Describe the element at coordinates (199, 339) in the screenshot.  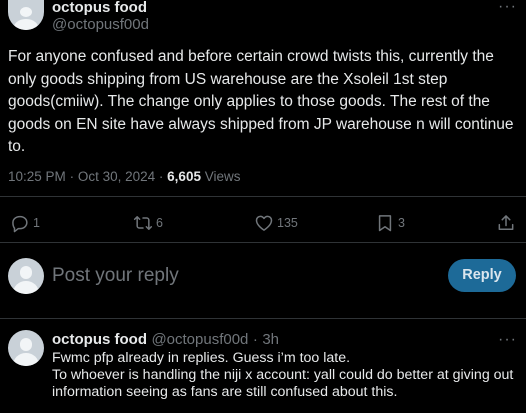
I see `comment-author-handle: @octopusf00d` at that location.